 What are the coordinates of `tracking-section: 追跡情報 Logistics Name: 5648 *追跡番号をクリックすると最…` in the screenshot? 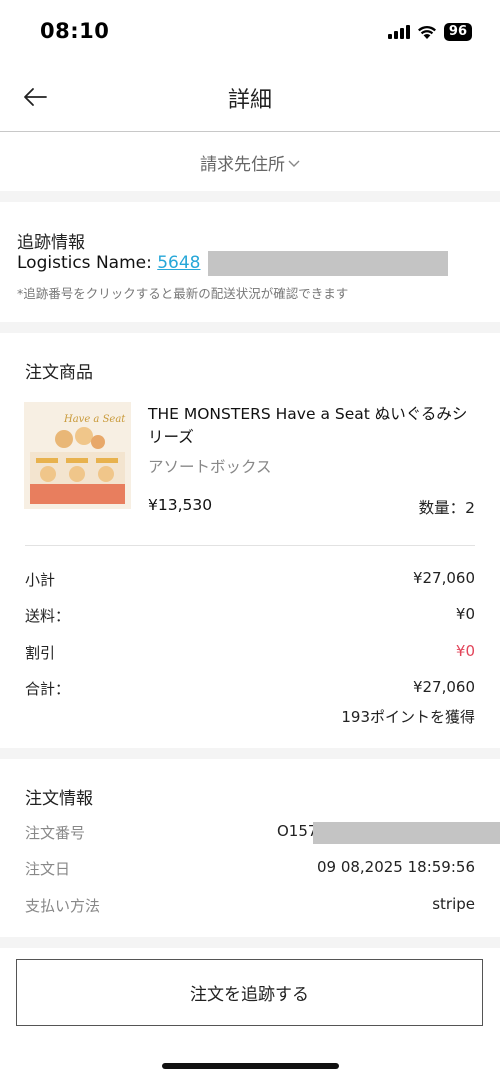 It's located at (250, 262).